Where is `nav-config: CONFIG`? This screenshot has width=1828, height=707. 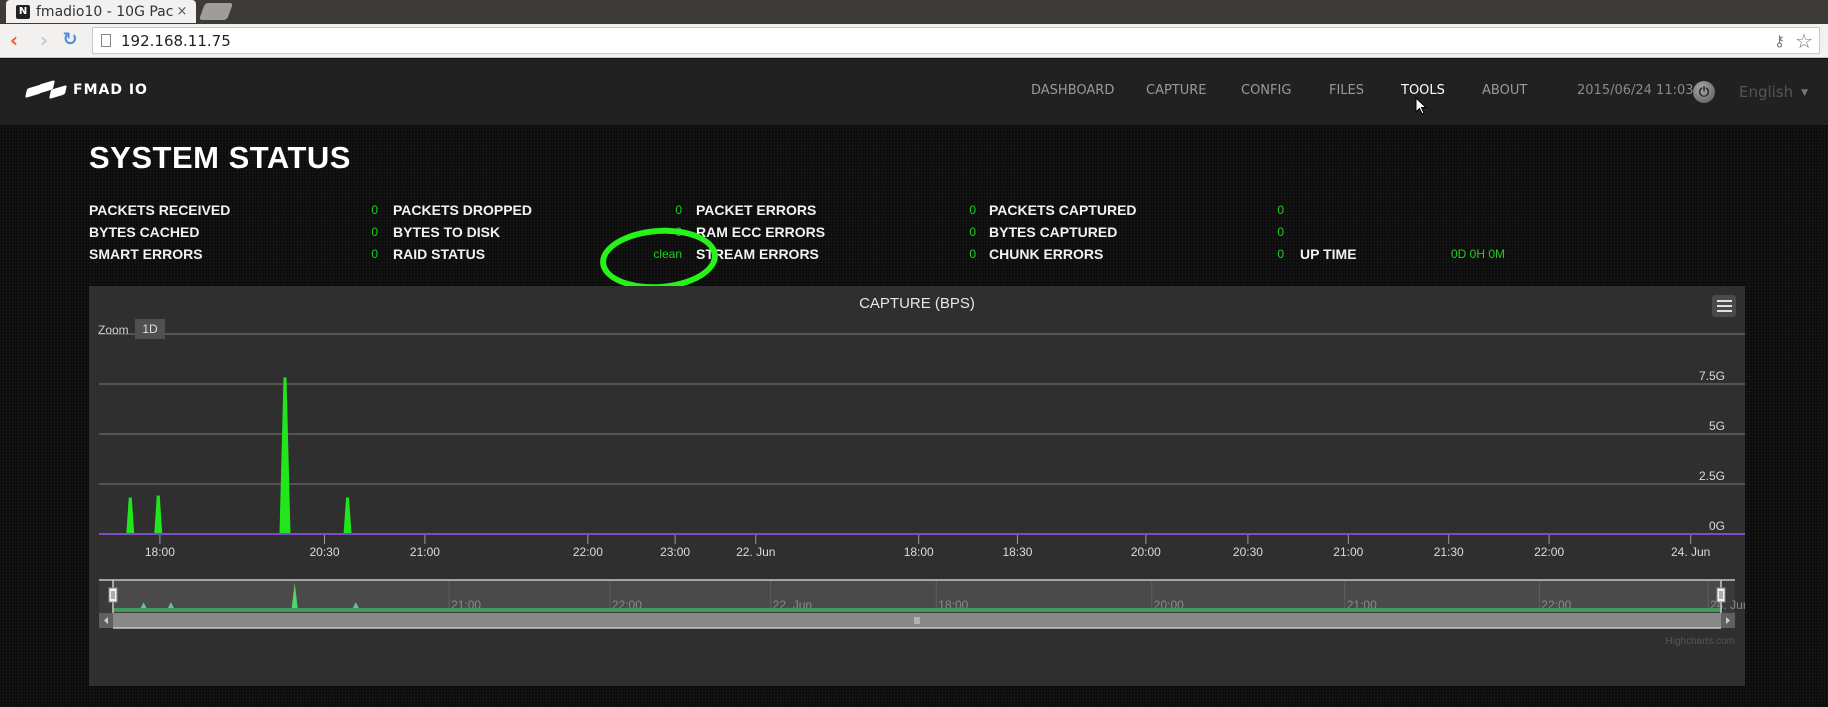
nav-config: CONFIG is located at coordinates (1266, 90).